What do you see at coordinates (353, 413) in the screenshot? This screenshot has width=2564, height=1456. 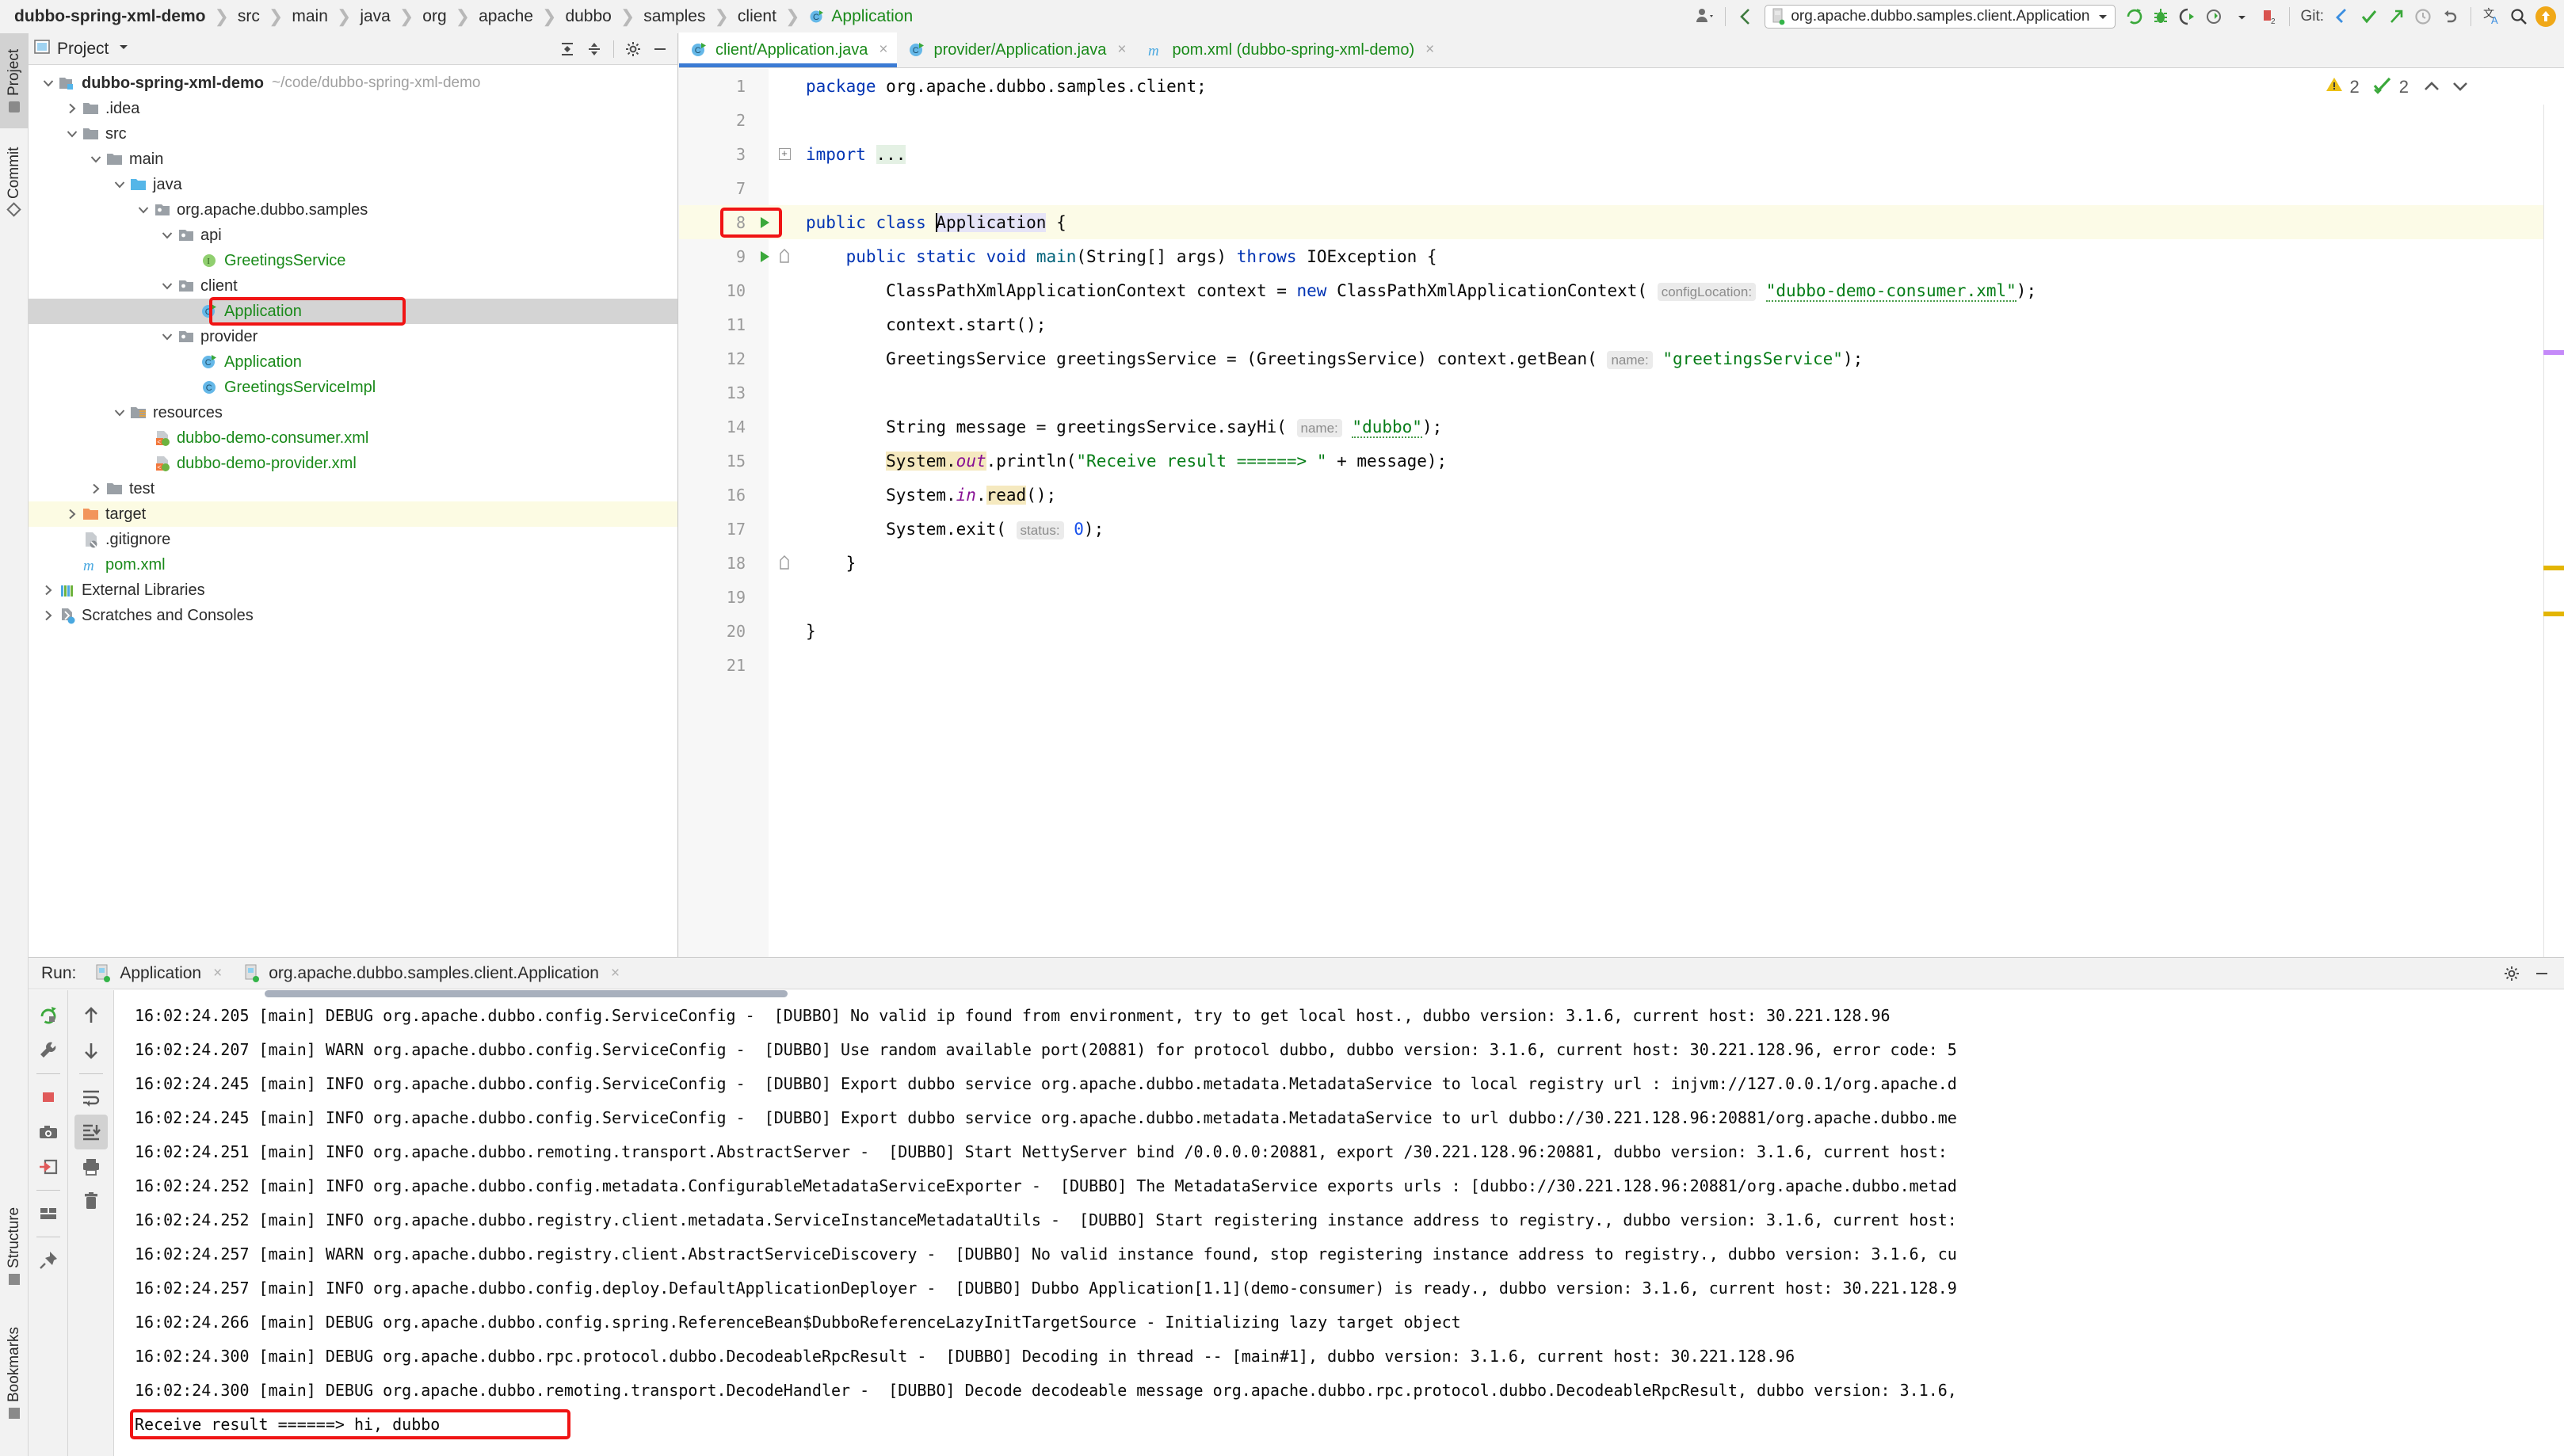 I see `tree-node: resources` at bounding box center [353, 413].